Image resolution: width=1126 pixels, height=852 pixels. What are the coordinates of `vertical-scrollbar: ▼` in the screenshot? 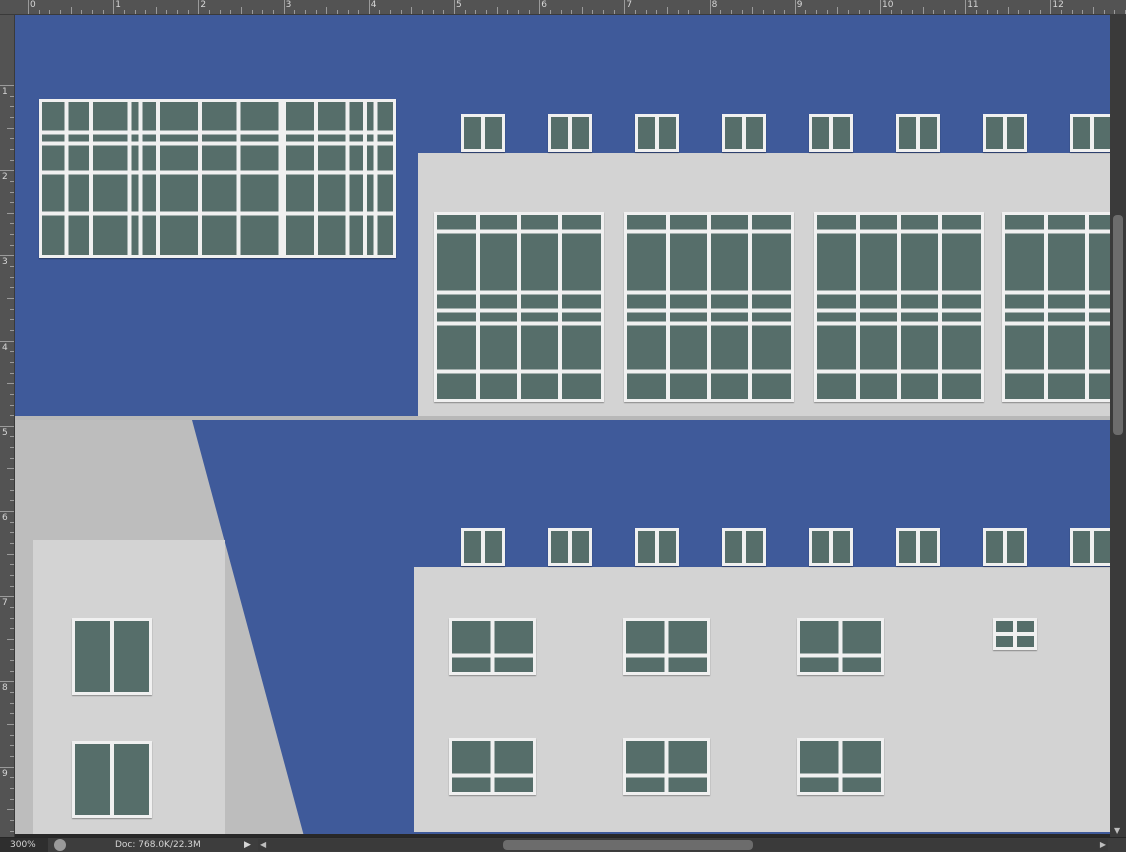 It's located at (1118, 426).